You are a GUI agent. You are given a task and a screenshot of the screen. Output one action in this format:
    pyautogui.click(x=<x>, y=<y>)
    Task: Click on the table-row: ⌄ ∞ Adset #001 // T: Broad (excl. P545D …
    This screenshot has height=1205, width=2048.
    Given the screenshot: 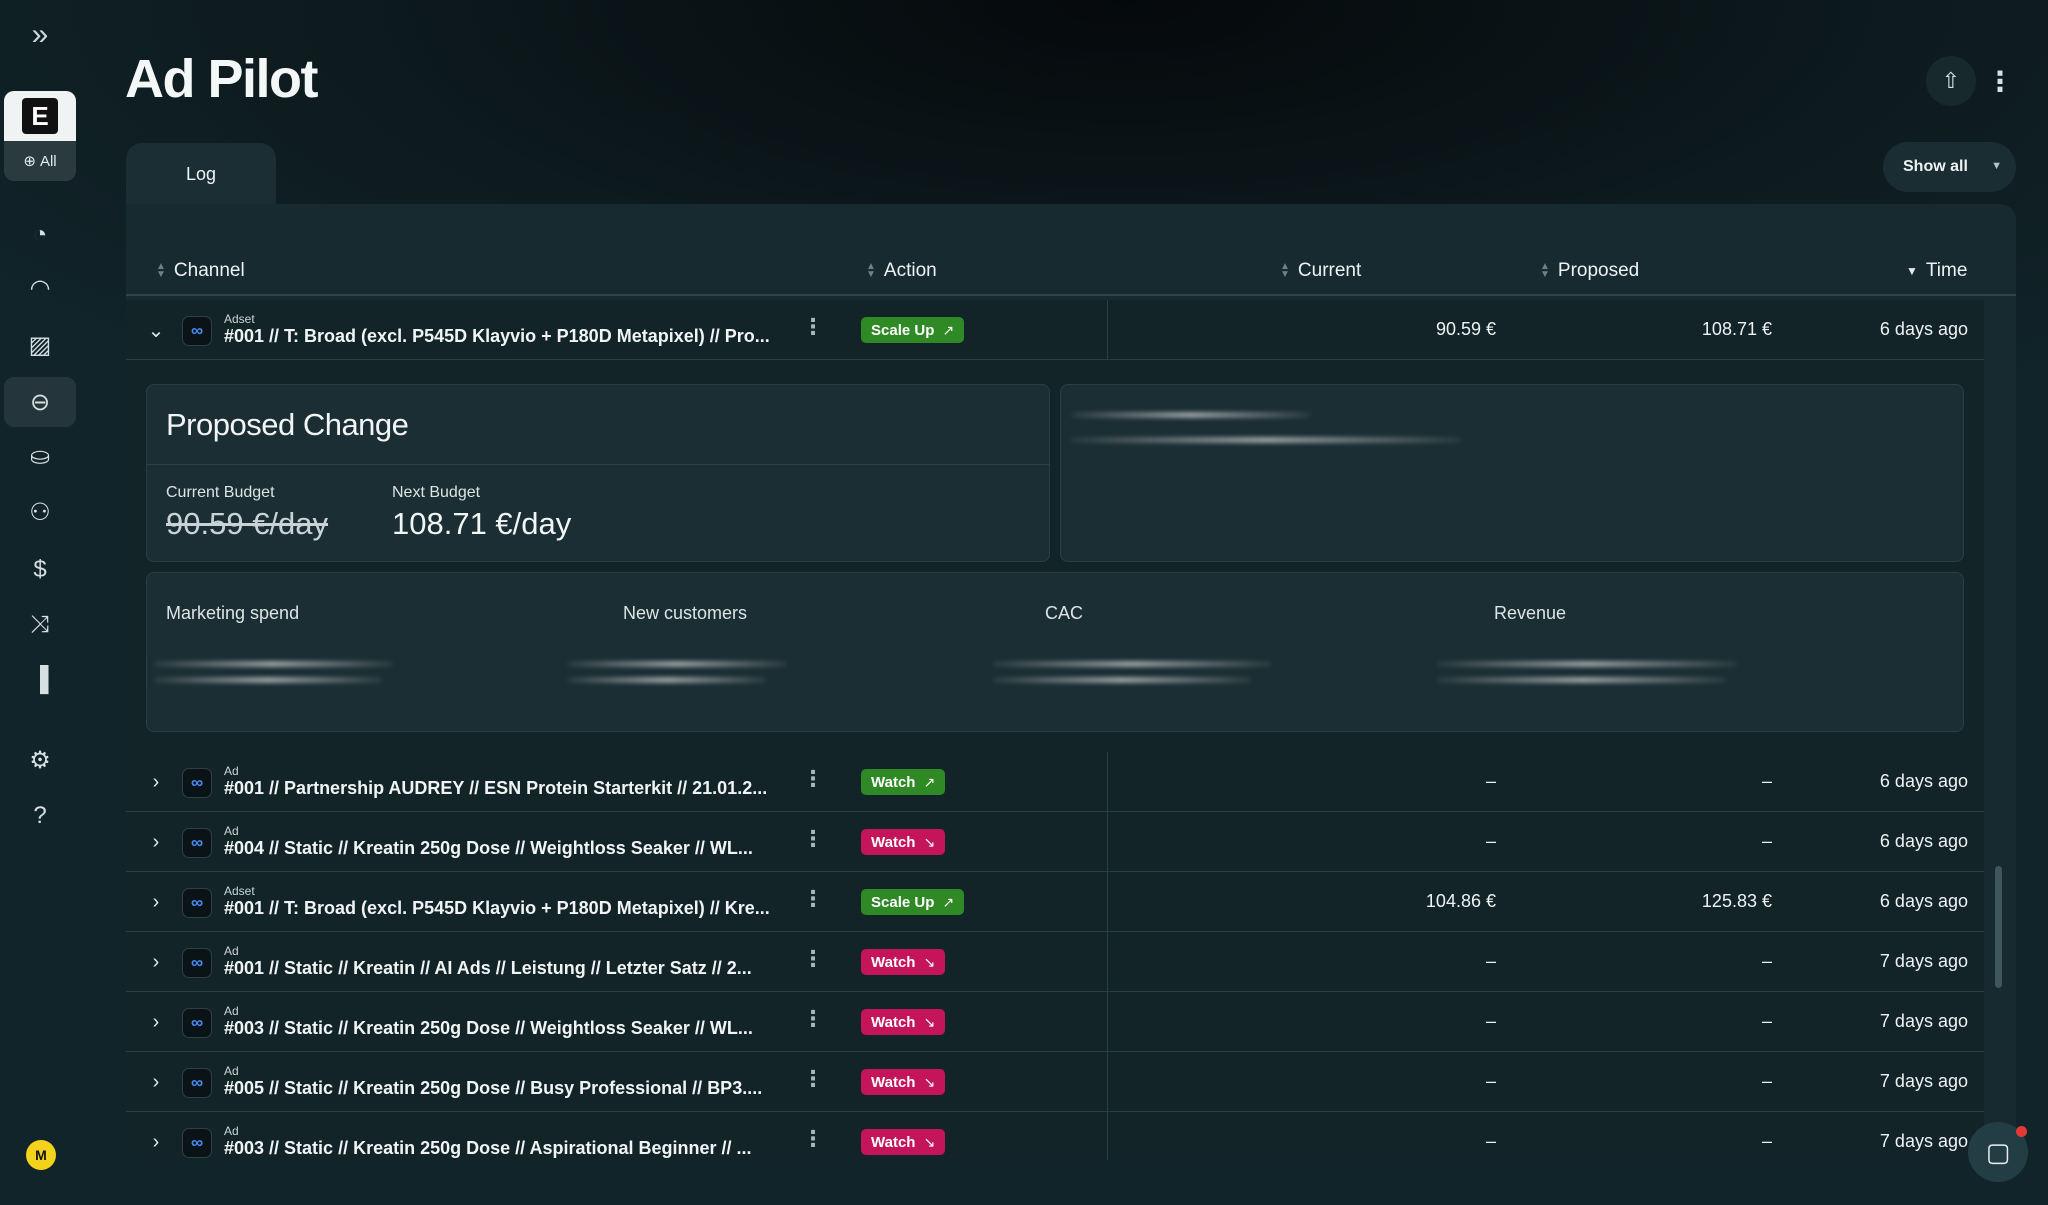 What is the action you would take?
    pyautogui.click(x=1055, y=330)
    